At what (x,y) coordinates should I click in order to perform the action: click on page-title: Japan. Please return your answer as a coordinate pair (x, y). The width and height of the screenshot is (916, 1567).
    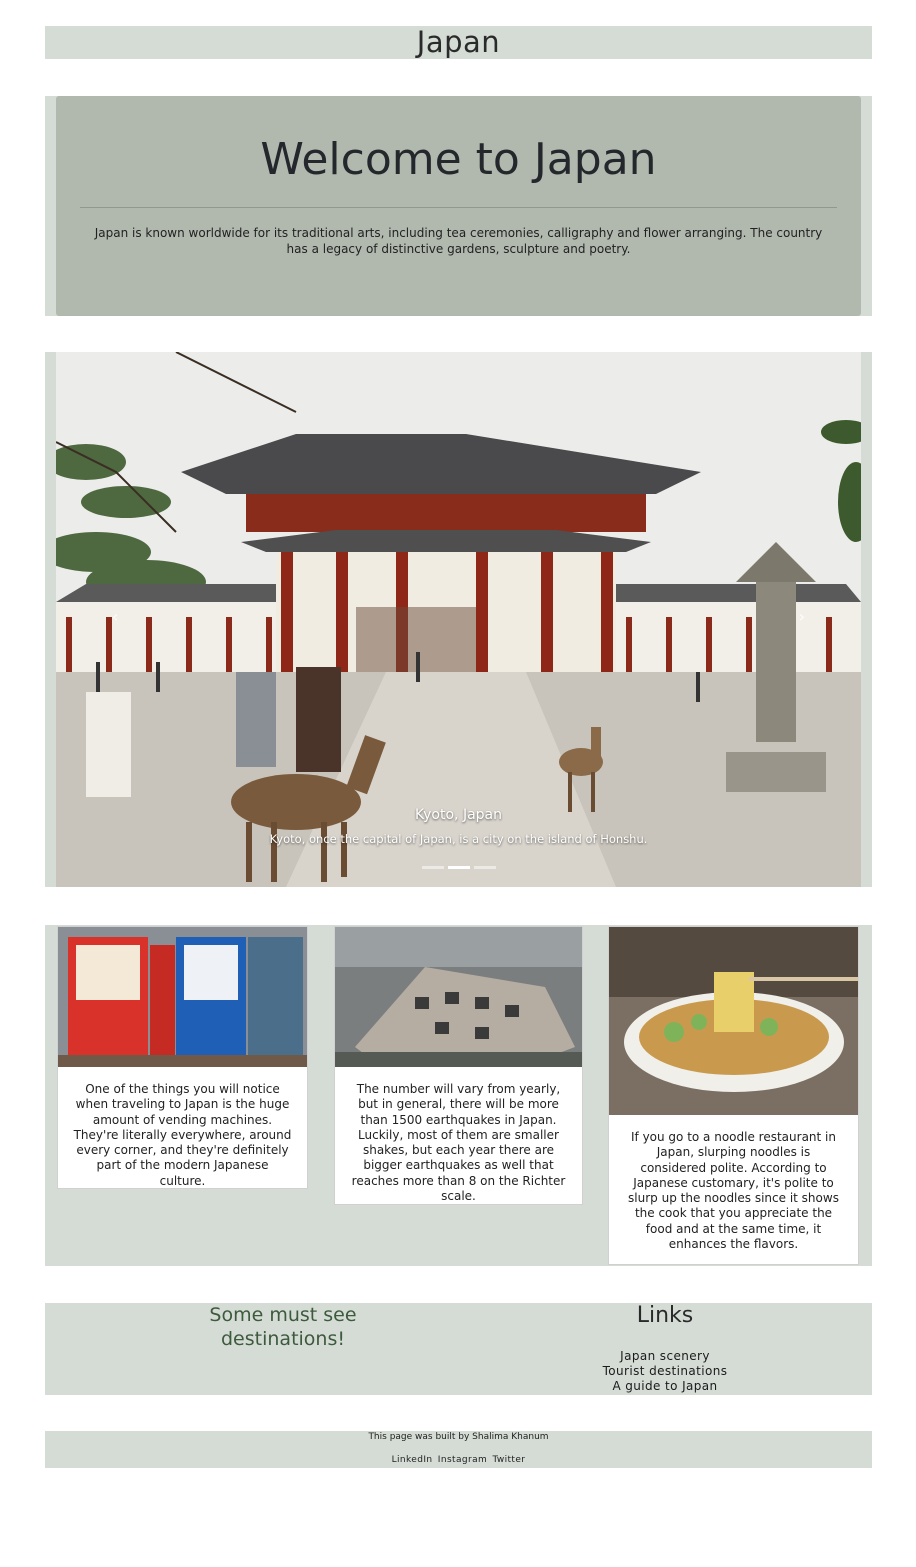
    Looking at the image, I should click on (458, 42).